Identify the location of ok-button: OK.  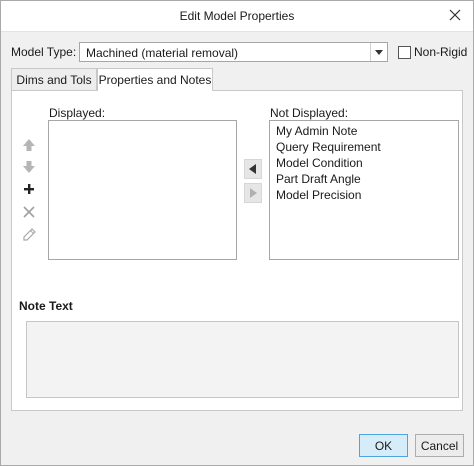
(383, 445).